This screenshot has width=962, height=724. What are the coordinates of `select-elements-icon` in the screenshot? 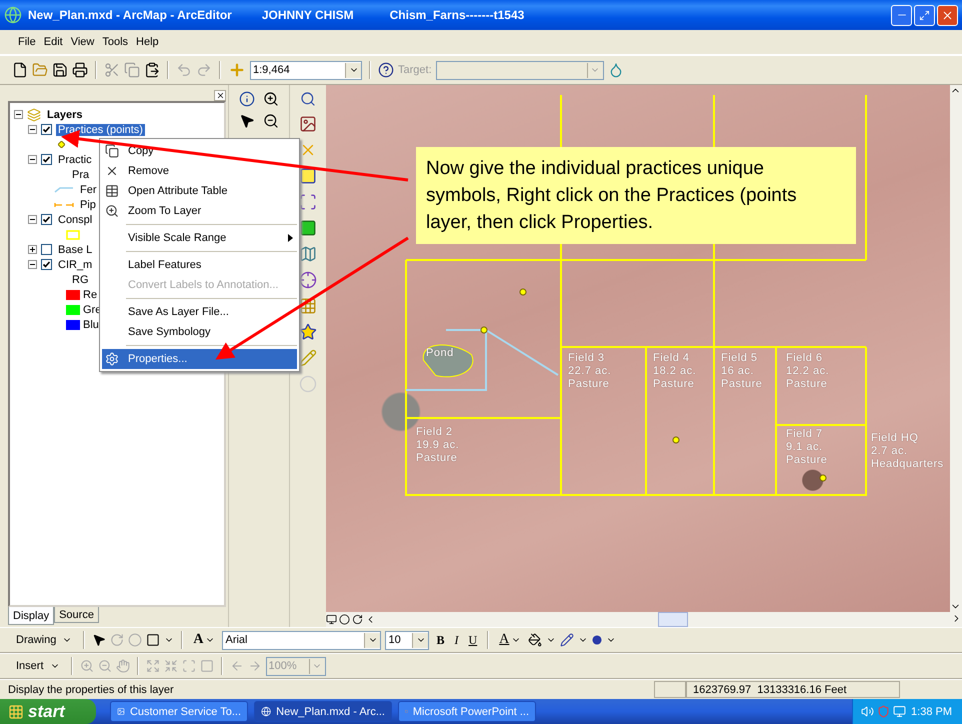 It's located at (99, 640).